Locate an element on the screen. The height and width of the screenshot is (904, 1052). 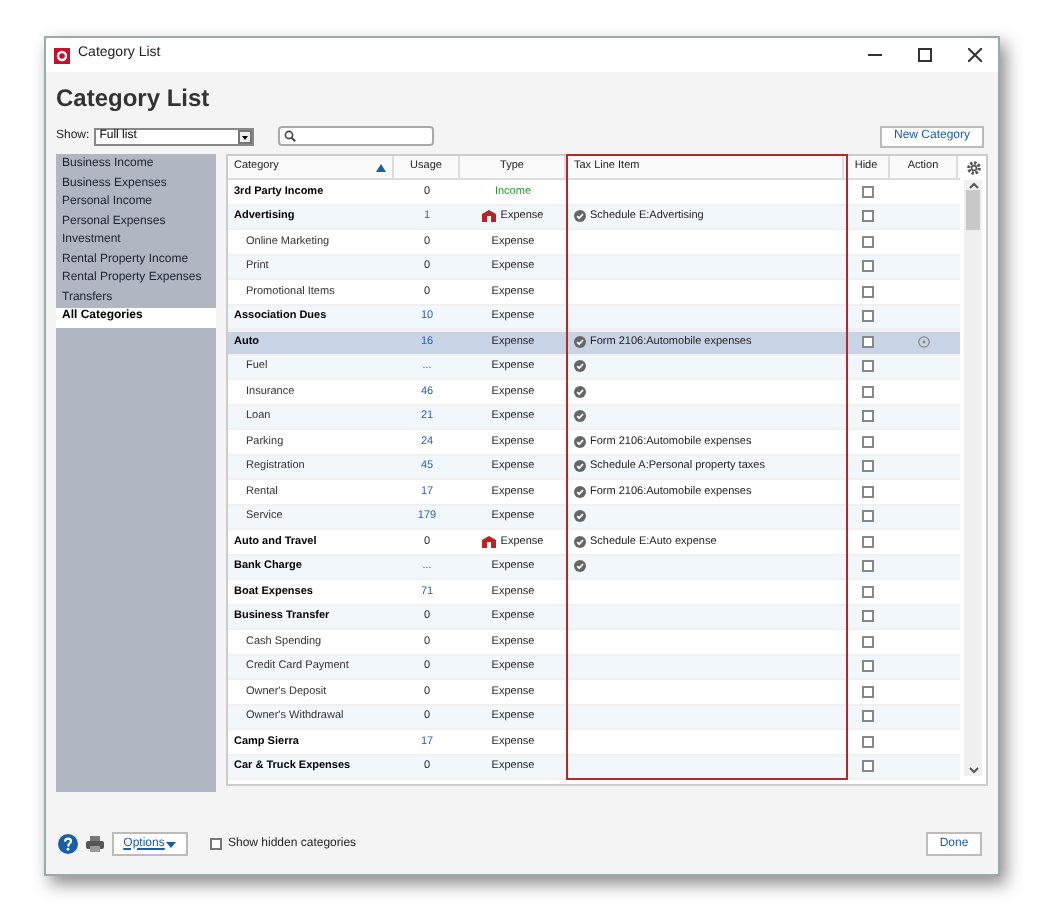
search-icon is located at coordinates (289, 136).